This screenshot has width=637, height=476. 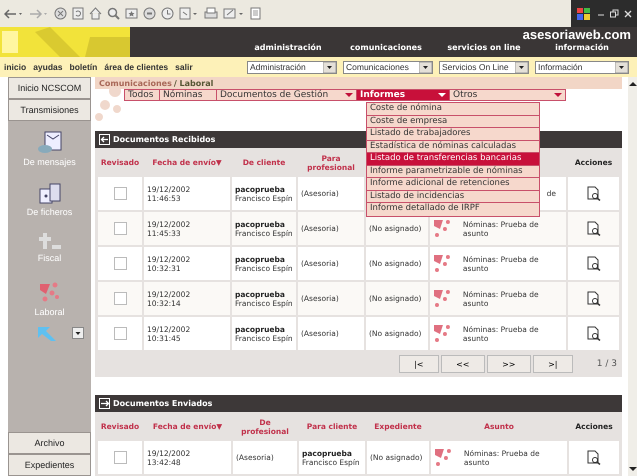 What do you see at coordinates (418, 364) in the screenshot?
I see `pager-button: |<` at bounding box center [418, 364].